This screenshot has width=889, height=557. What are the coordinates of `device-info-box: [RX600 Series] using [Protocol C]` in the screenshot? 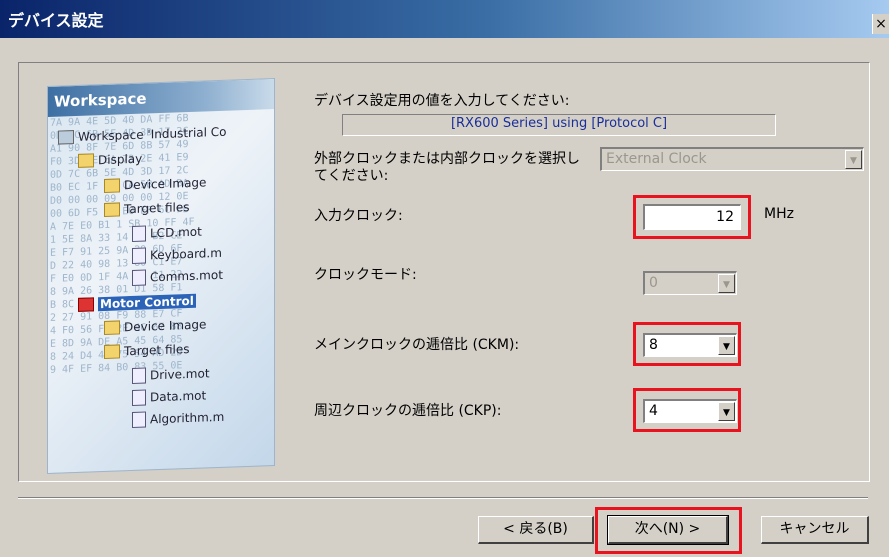 It's located at (559, 125).